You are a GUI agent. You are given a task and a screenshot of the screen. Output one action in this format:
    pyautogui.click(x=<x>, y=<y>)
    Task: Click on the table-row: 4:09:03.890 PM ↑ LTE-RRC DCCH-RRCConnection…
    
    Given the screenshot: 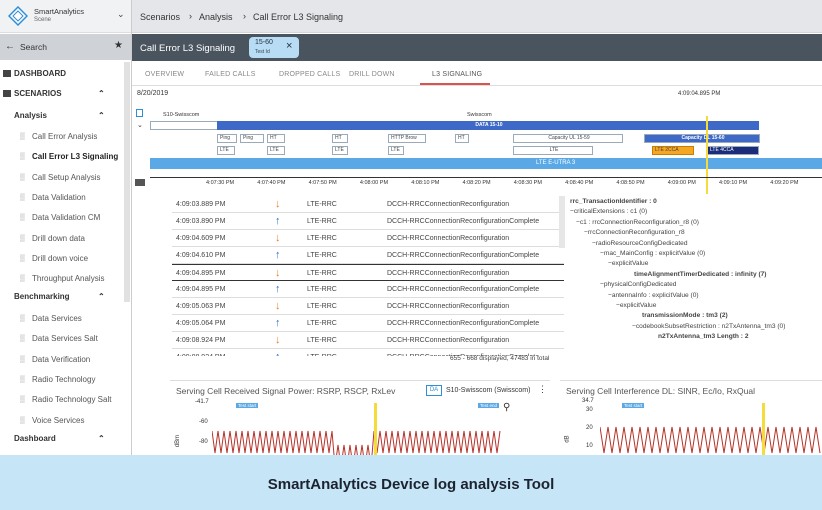 What is the action you would take?
    pyautogui.click(x=368, y=221)
    